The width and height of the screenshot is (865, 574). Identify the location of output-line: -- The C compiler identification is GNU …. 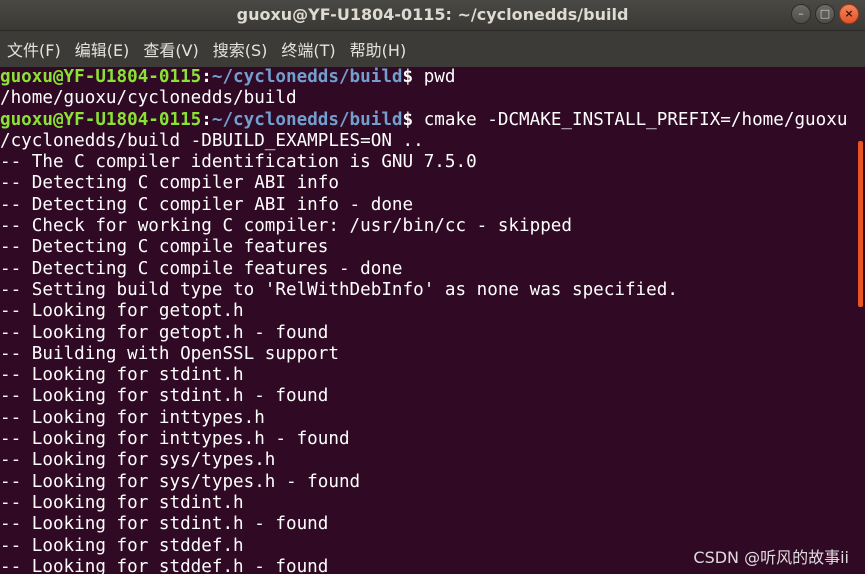
(238, 162).